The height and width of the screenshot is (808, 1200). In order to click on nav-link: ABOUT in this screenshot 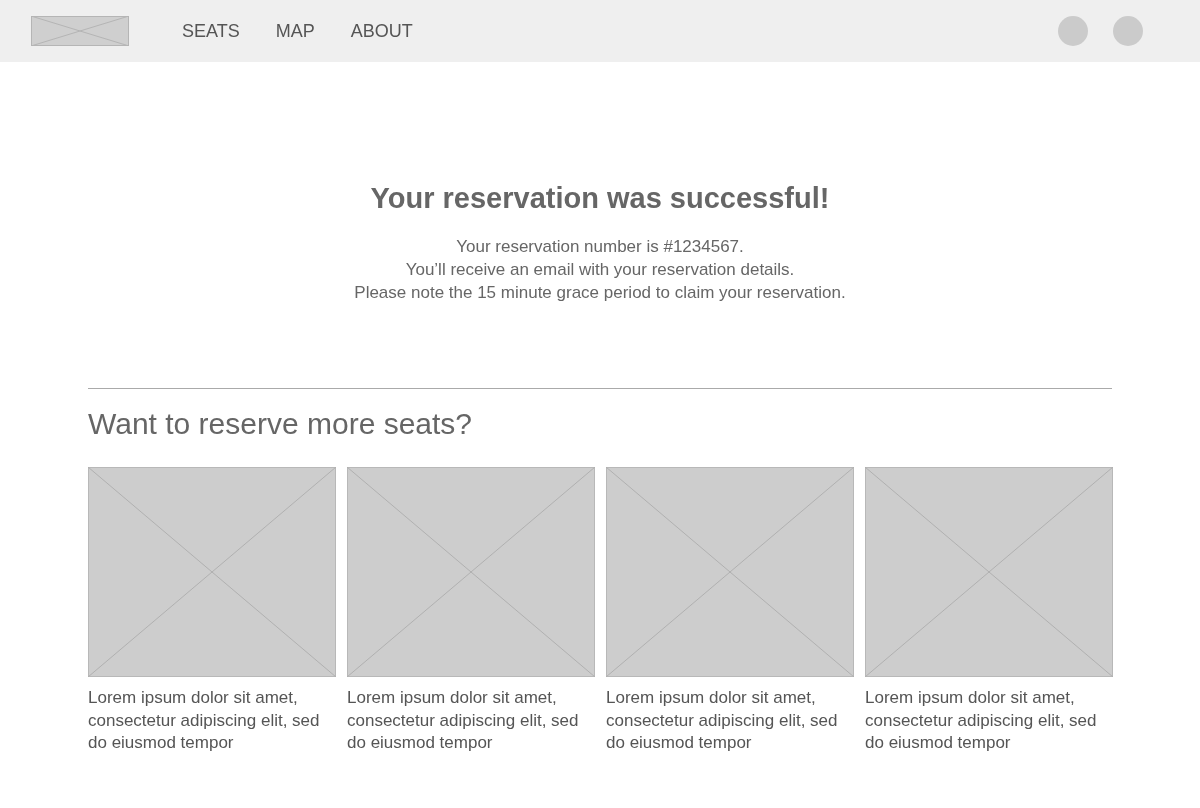, I will do `click(381, 31)`.